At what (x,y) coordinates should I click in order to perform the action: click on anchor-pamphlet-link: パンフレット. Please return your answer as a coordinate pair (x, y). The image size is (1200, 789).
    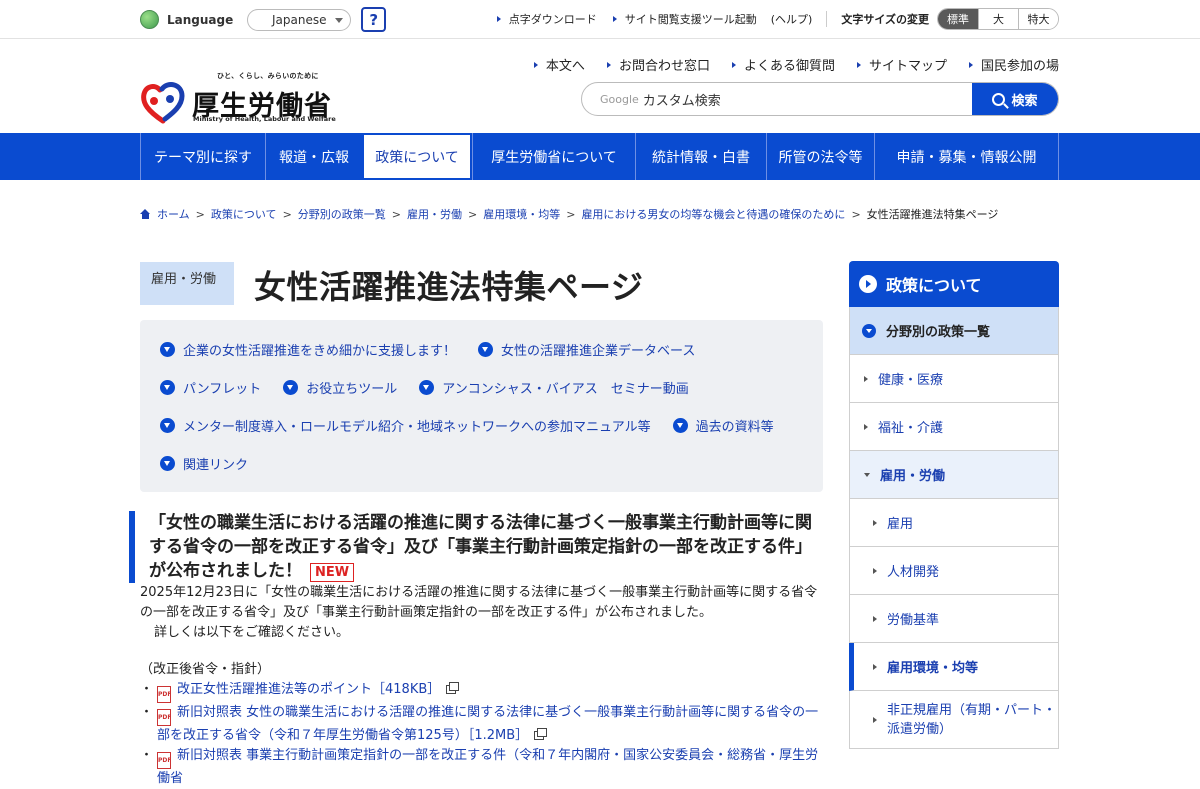
    Looking at the image, I should click on (210, 387).